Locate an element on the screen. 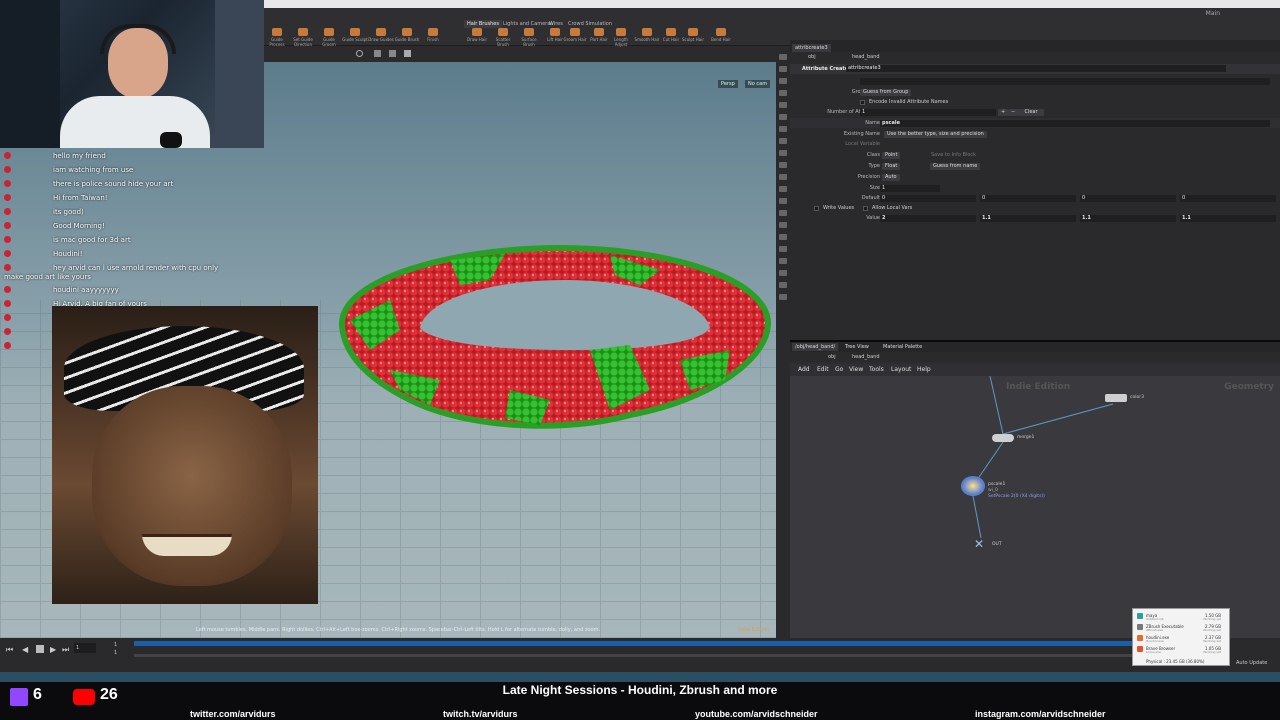  shelf-tab-wires: Wires is located at coordinates (556, 24).